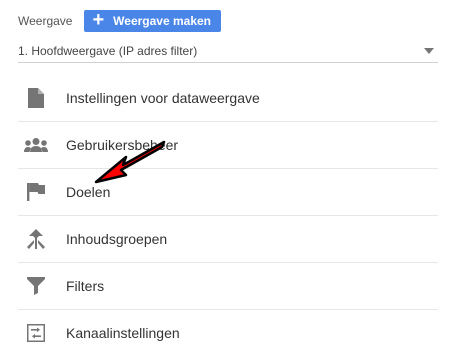  I want to click on menu-item-goals: Doelen, so click(228, 192).